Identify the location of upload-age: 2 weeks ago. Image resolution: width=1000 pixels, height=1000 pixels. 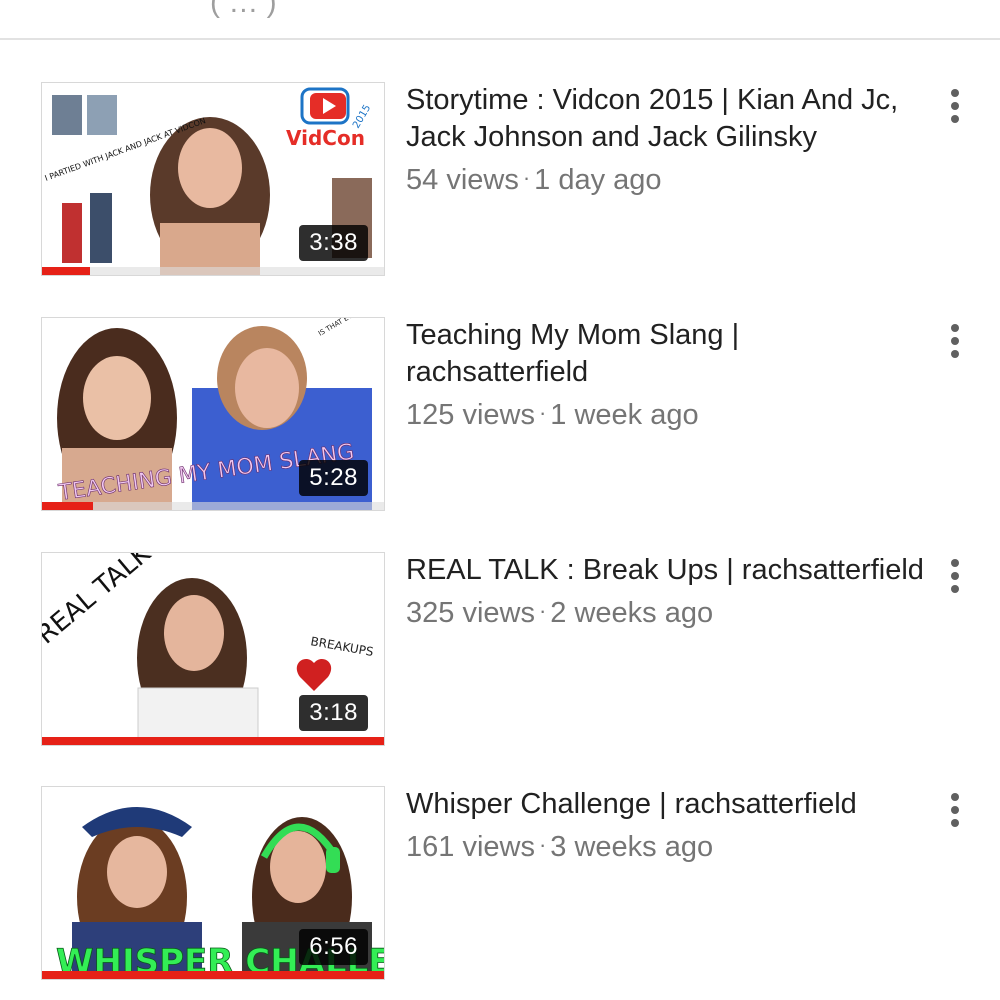
(632, 613).